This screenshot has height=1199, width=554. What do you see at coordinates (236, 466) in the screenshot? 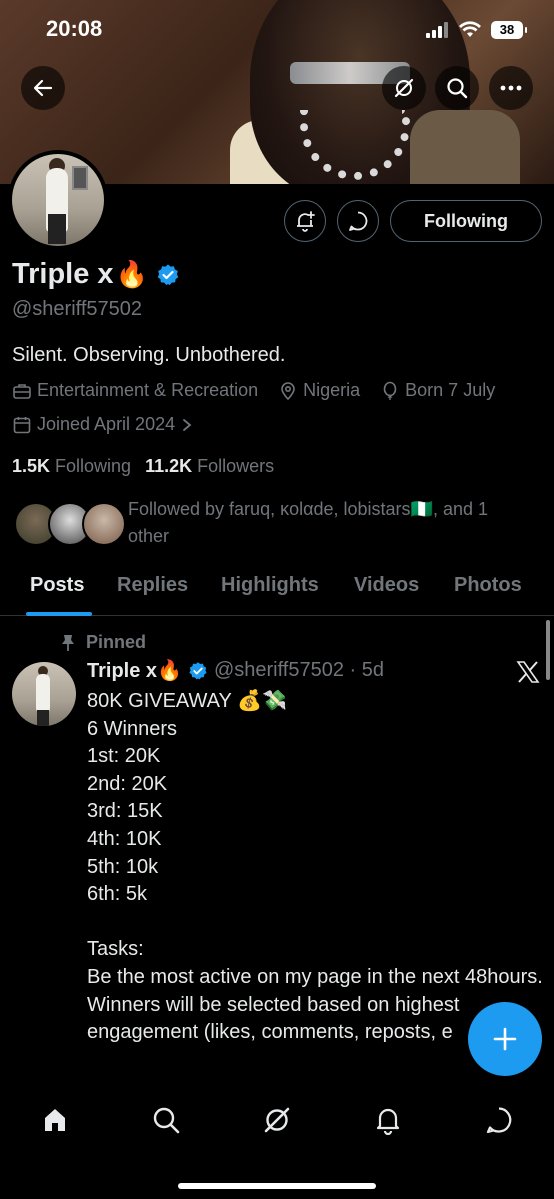
I see `followers-label: Followers` at bounding box center [236, 466].